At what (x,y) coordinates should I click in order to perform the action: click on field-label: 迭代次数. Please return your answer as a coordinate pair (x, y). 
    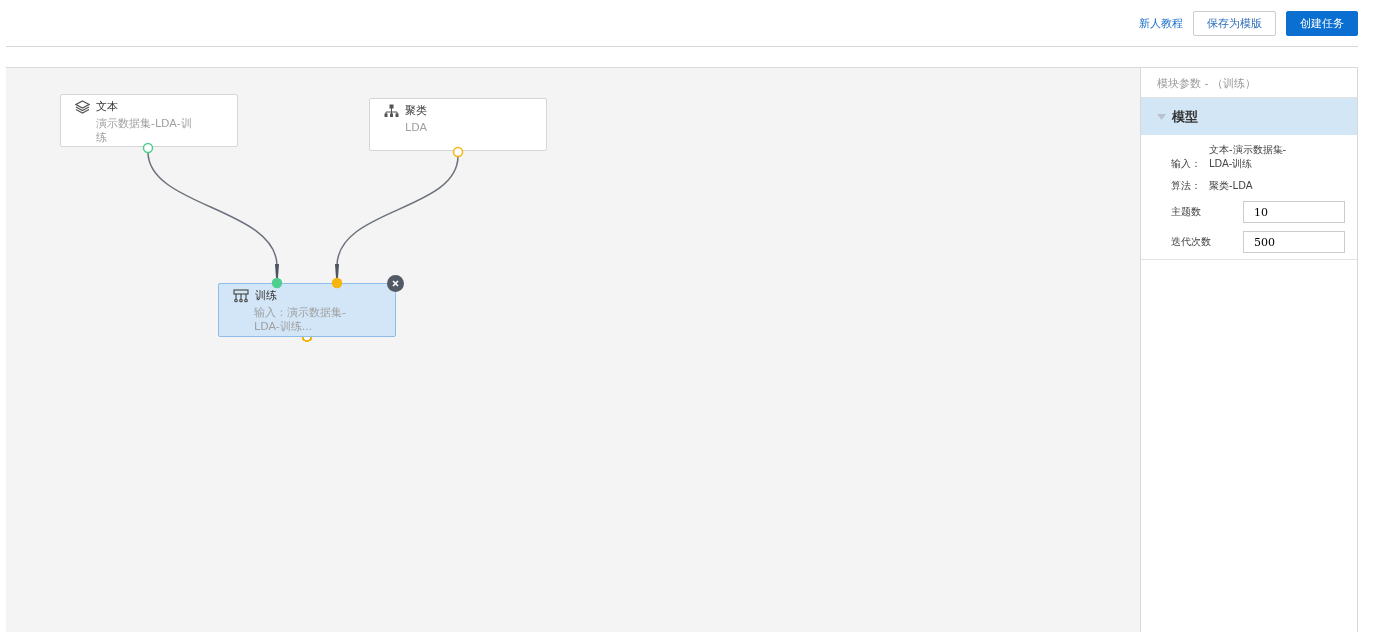
    Looking at the image, I should click on (1191, 242).